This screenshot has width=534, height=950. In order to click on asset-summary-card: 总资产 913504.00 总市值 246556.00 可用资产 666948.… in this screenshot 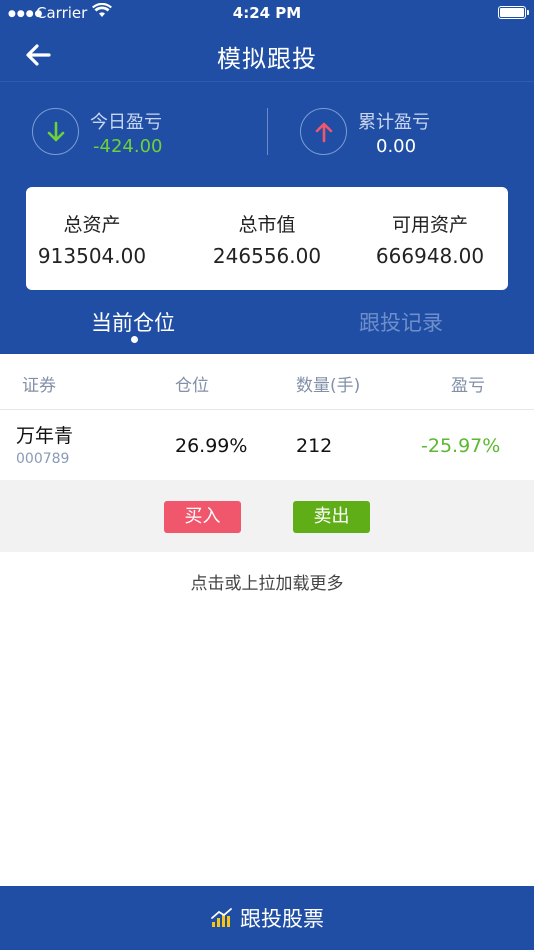, I will do `click(267, 238)`.